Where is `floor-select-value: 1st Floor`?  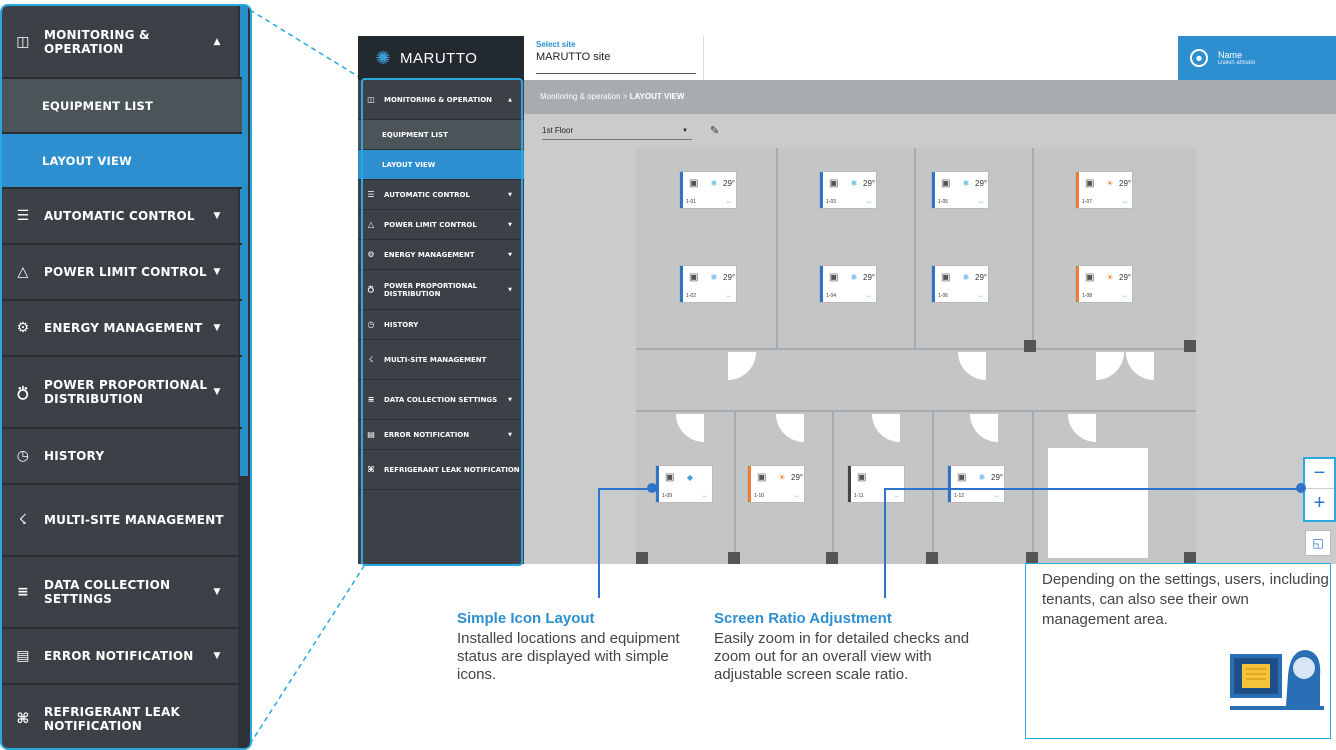
floor-select-value: 1st Floor is located at coordinates (558, 130).